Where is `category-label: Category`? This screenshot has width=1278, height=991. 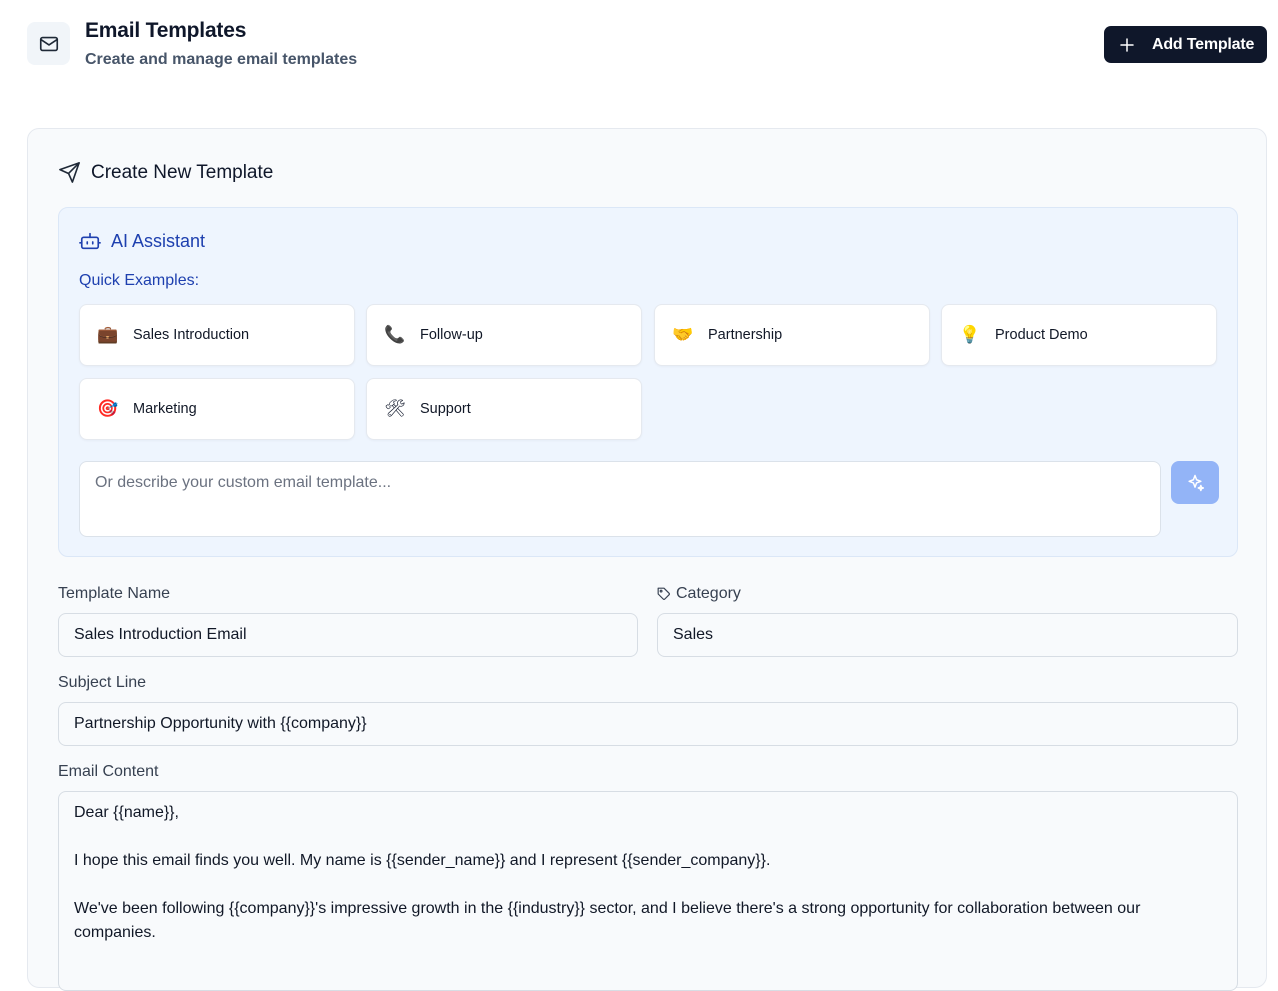 category-label: Category is located at coordinates (708, 593).